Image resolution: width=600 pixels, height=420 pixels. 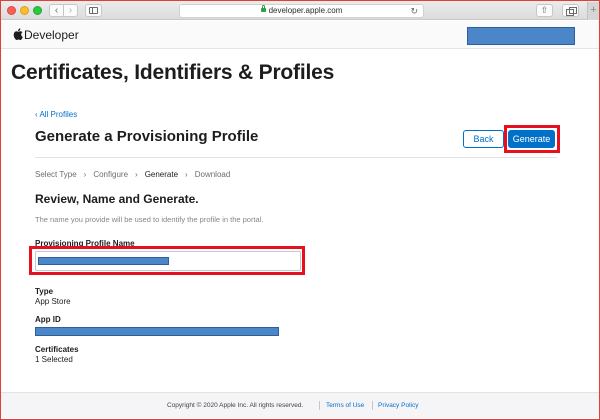 What do you see at coordinates (345, 405) in the screenshot?
I see `terms-of-use-link: Terms of Use` at bounding box center [345, 405].